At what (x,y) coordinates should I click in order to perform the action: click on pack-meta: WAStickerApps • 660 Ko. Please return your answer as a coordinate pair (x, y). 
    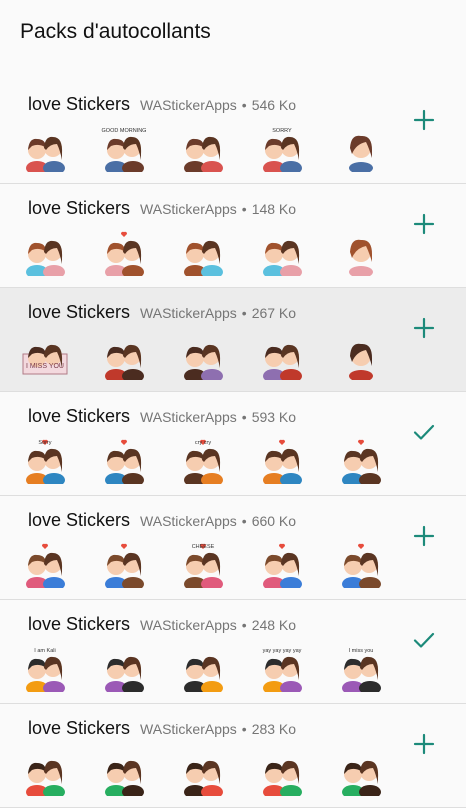
    Looking at the image, I should click on (218, 521).